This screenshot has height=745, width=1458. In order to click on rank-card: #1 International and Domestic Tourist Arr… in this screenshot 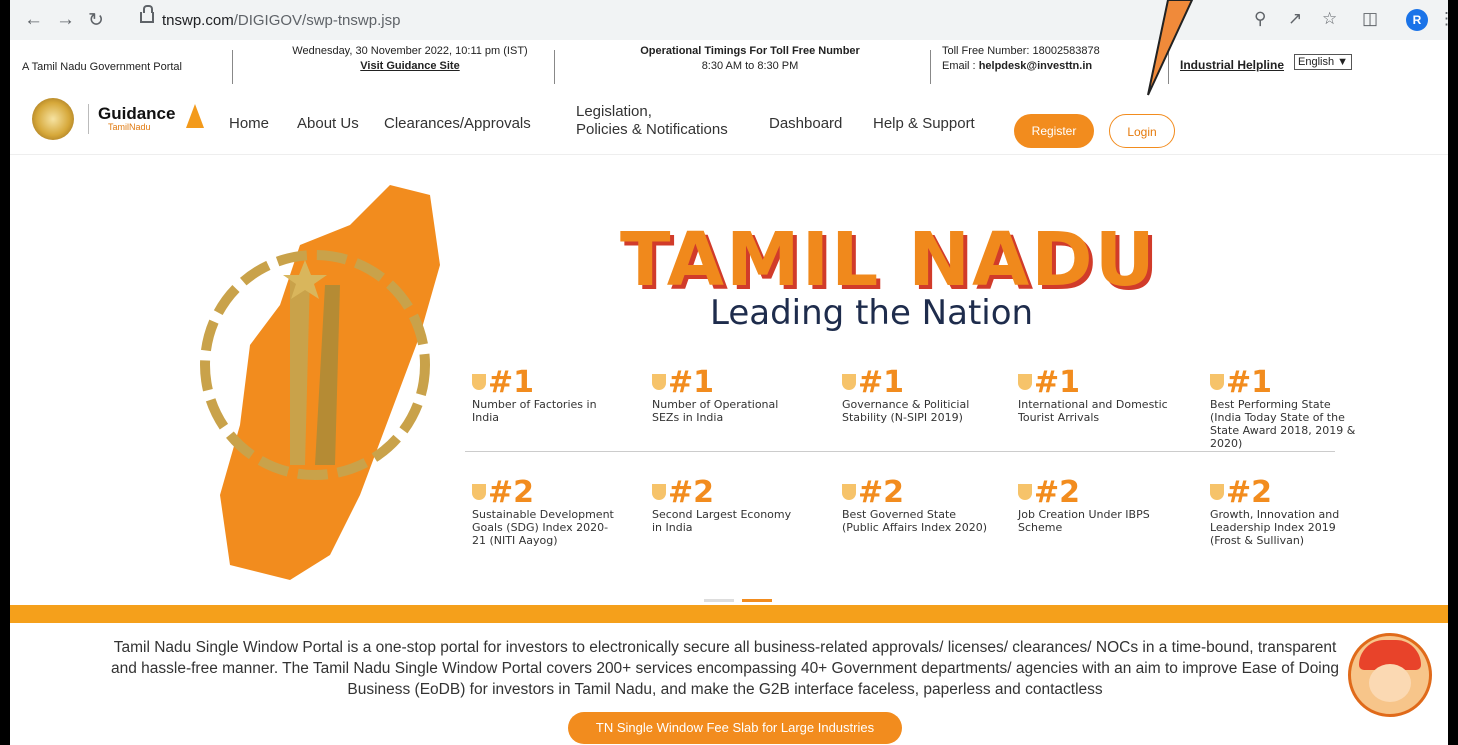, I will do `click(1093, 394)`.